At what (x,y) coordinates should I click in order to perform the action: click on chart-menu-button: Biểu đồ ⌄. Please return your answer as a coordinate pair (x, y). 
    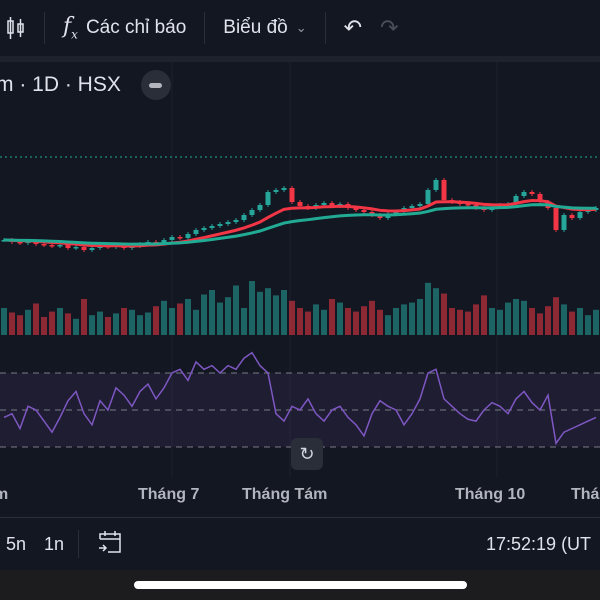
    Looking at the image, I should click on (264, 28).